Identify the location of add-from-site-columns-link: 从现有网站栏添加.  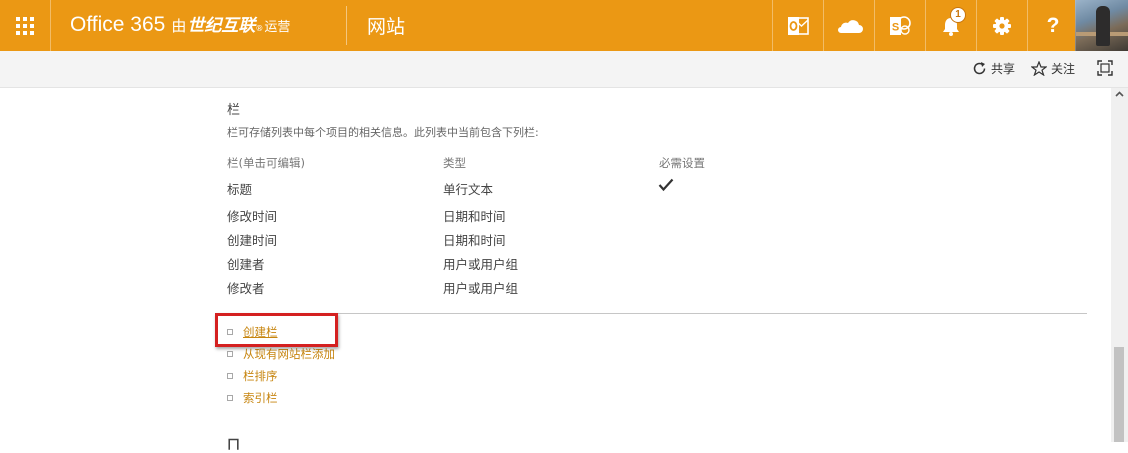
(289, 354).